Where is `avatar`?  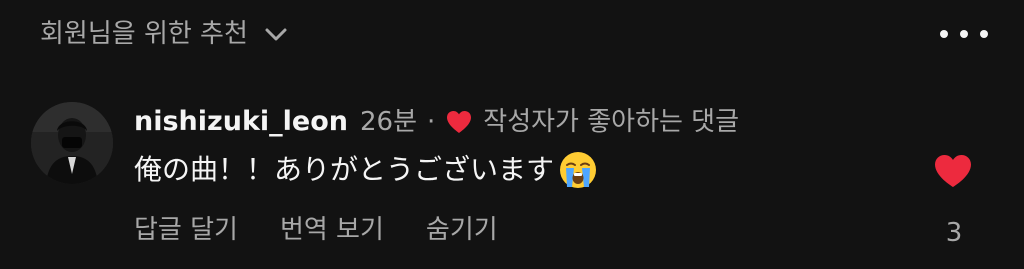 avatar is located at coordinates (72, 143).